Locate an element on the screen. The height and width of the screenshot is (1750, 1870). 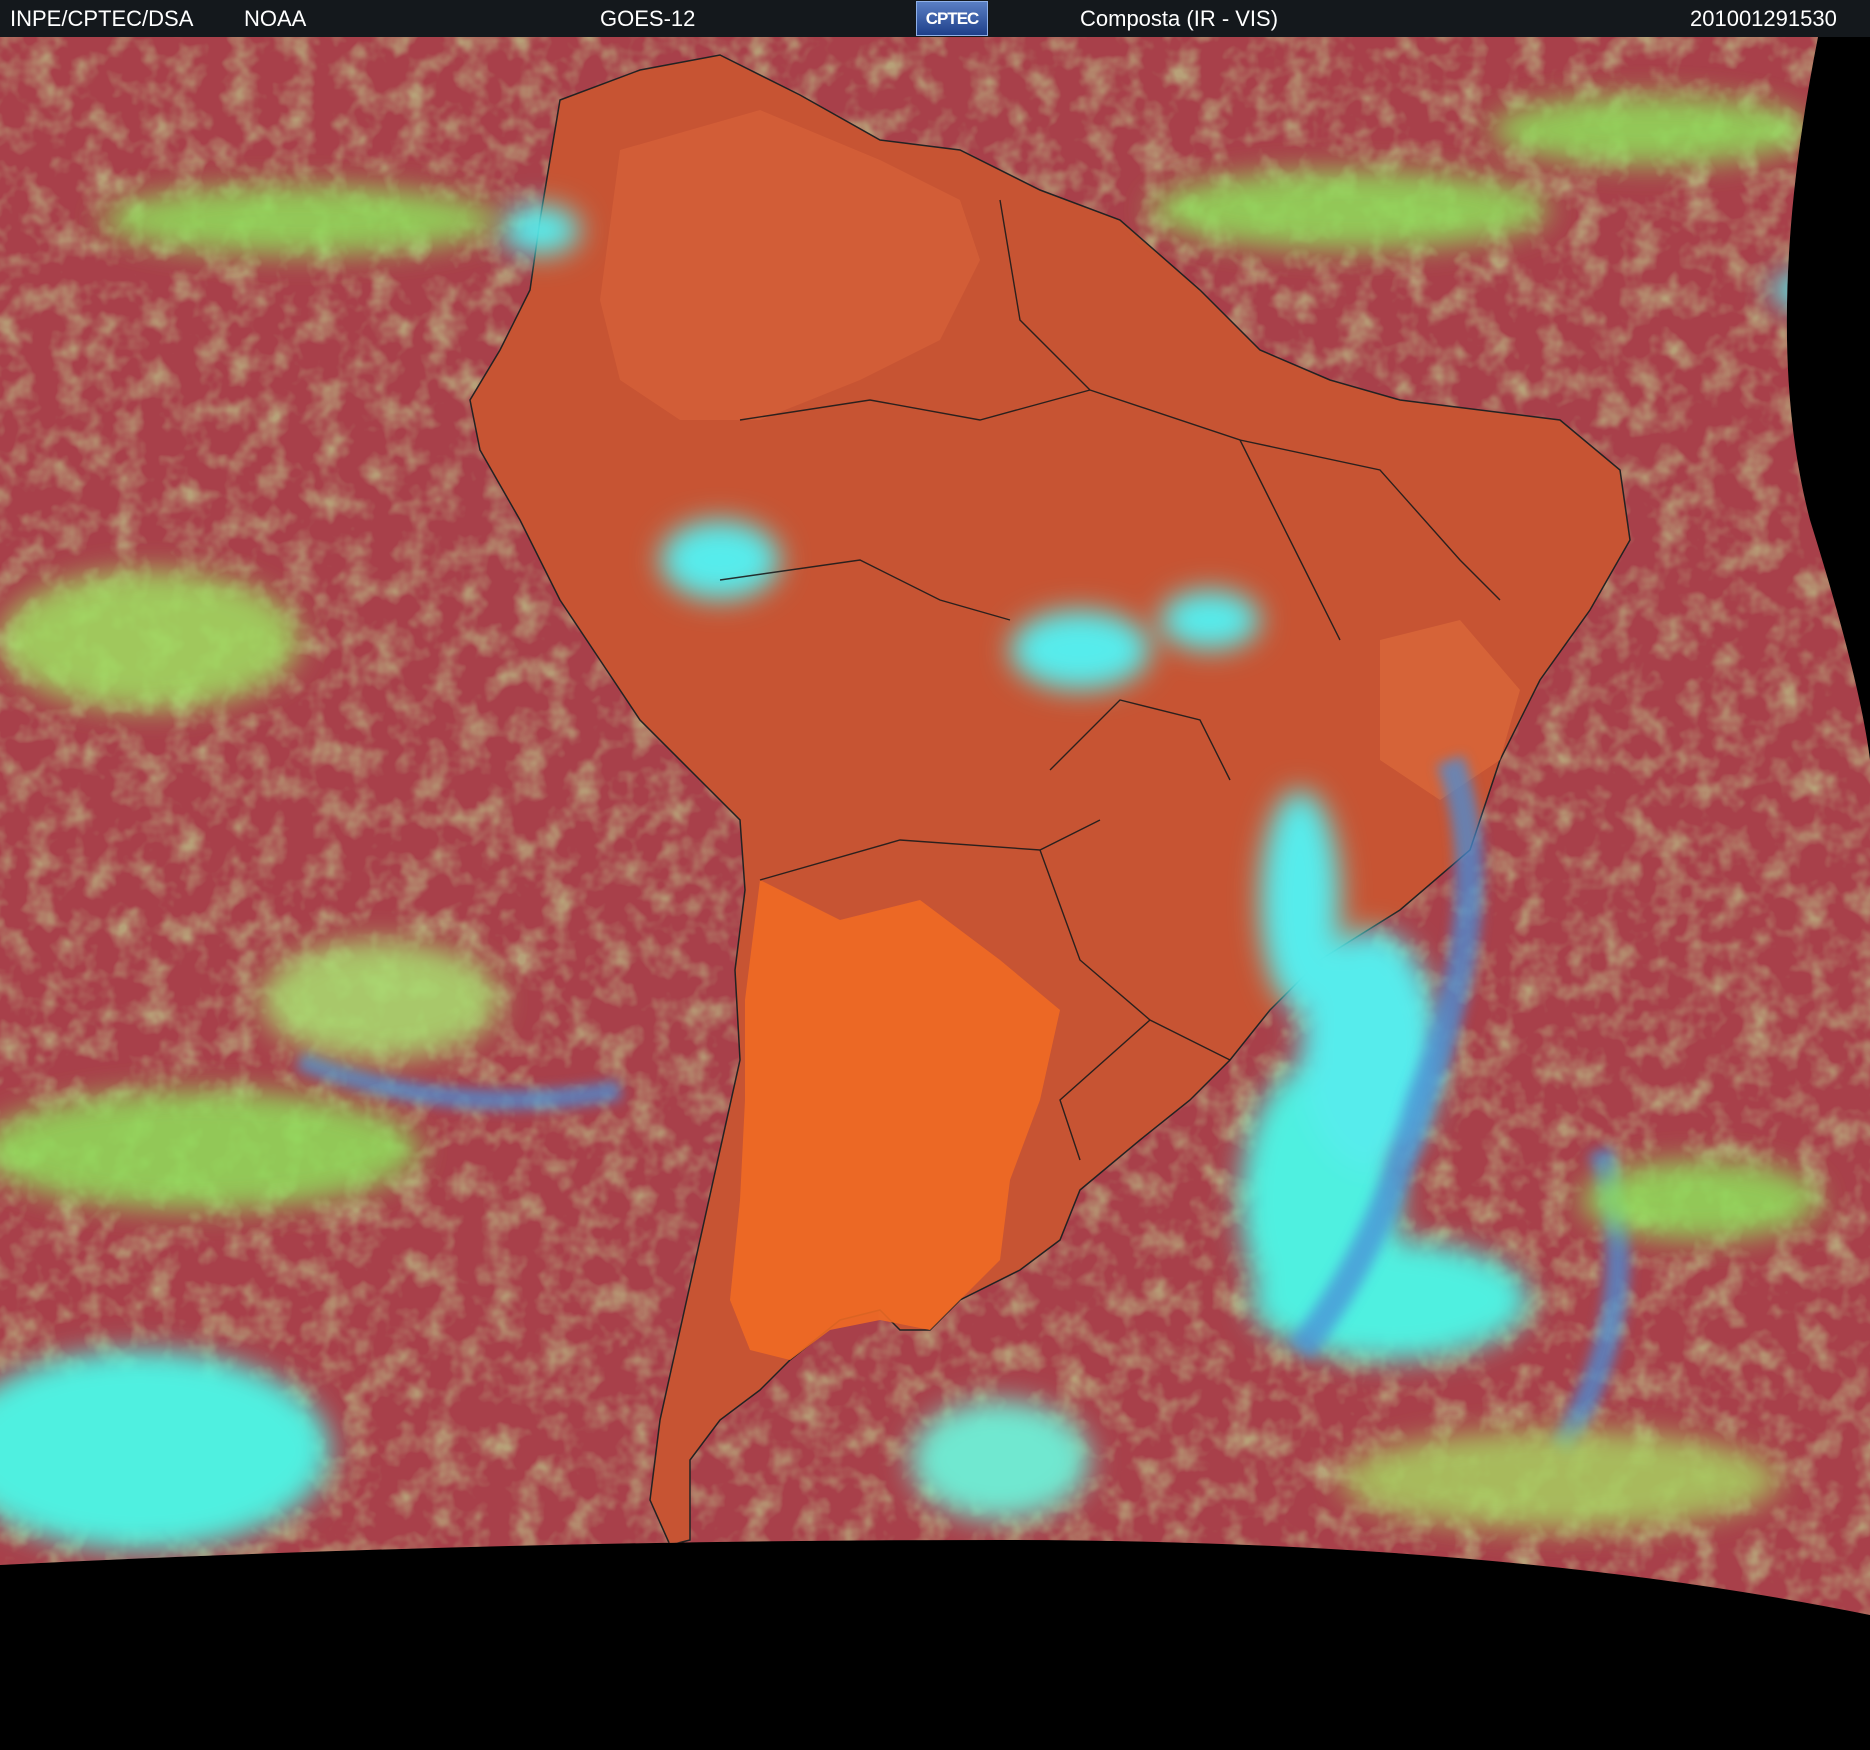
cptec-logo: CPTEC is located at coordinates (952, 18).